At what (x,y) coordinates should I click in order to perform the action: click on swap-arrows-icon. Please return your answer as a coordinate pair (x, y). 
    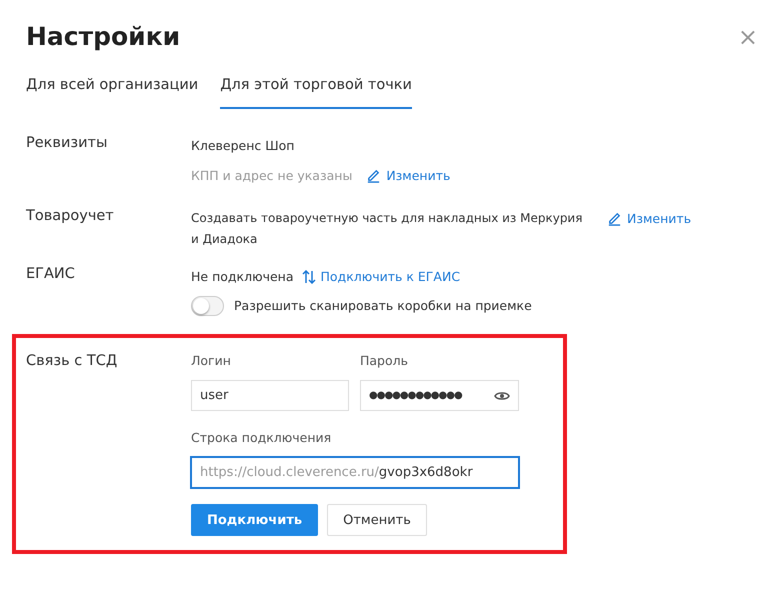
    Looking at the image, I should click on (309, 277).